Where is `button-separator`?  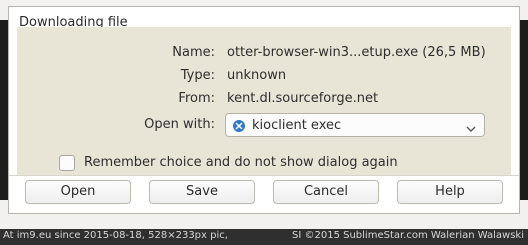
button-separator is located at coordinates (264, 175).